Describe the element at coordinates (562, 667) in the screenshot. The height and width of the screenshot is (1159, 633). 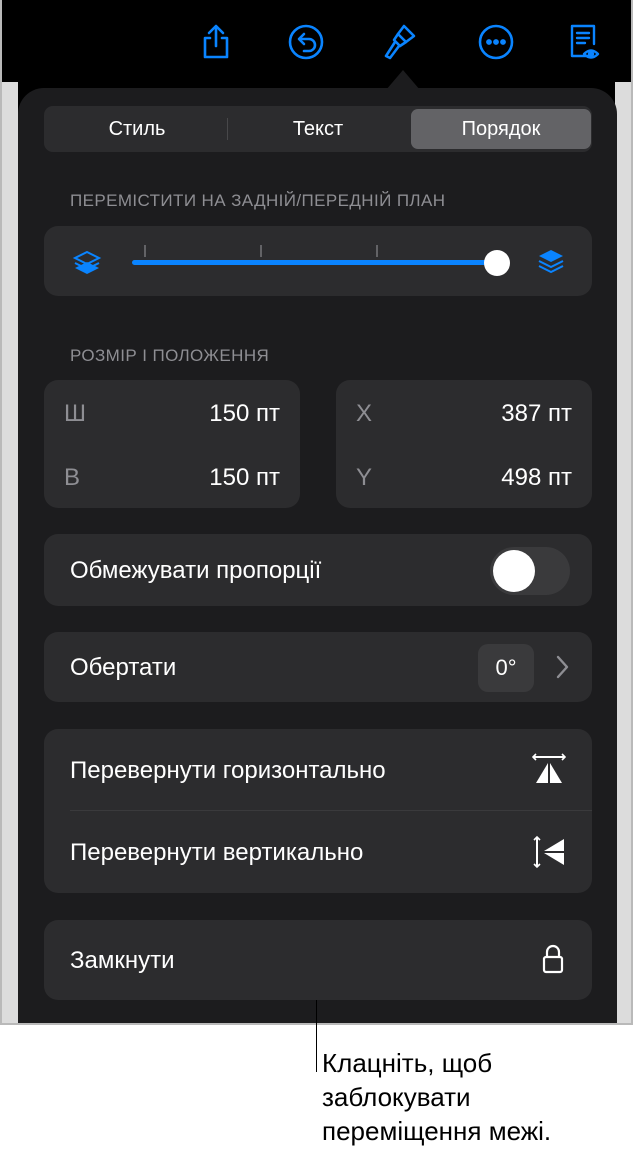
I see `chevron-right-icon` at that location.